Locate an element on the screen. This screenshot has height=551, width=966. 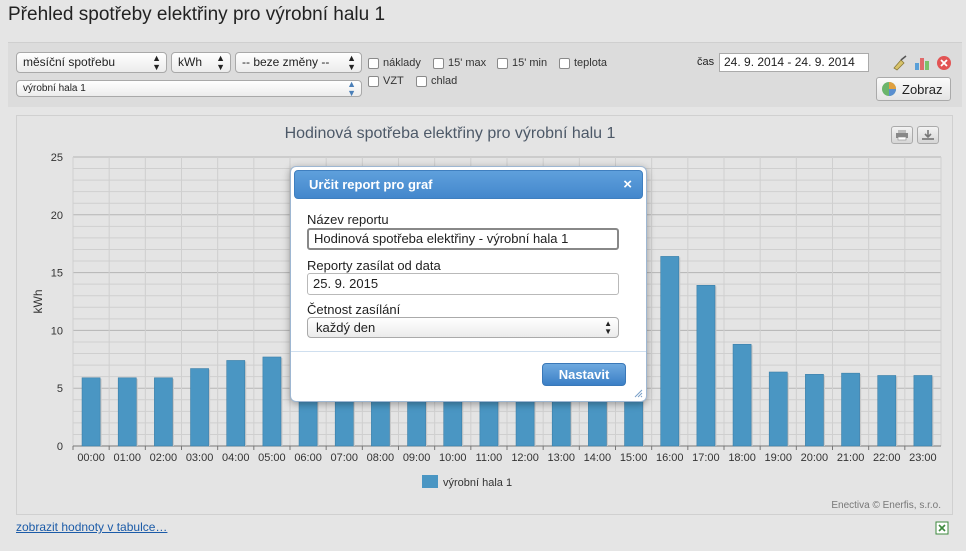
nastavit-button: Nastavit is located at coordinates (584, 374).